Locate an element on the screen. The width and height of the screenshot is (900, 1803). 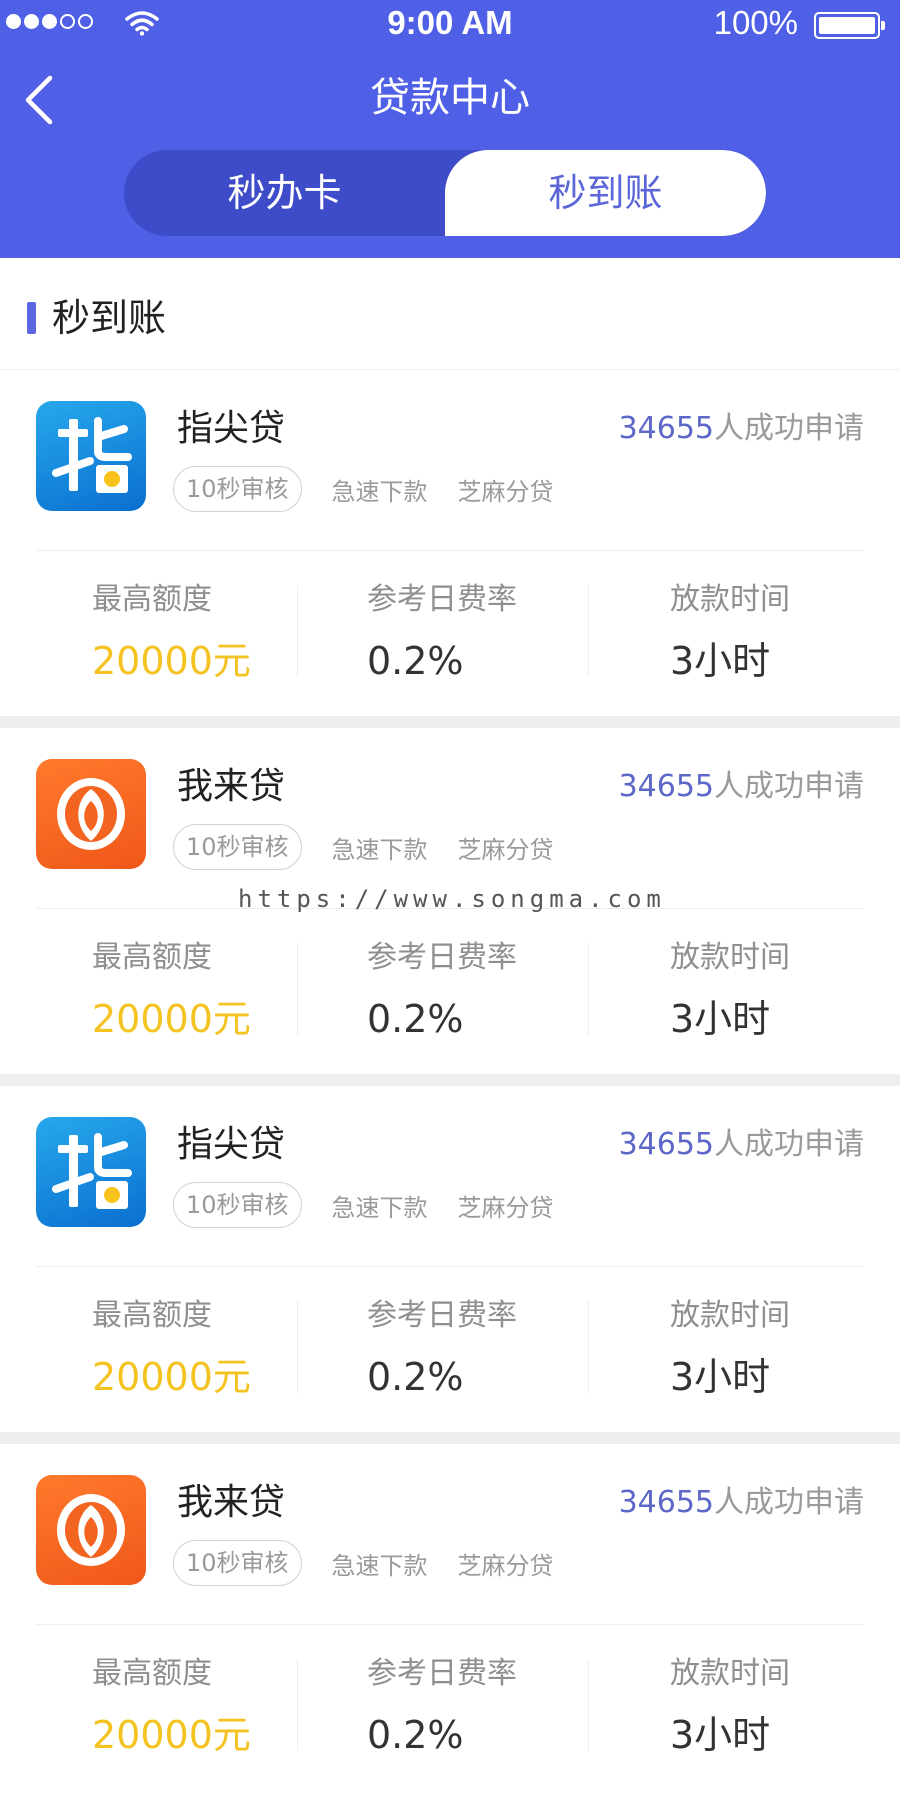
section-accent-bar is located at coordinates (31, 318).